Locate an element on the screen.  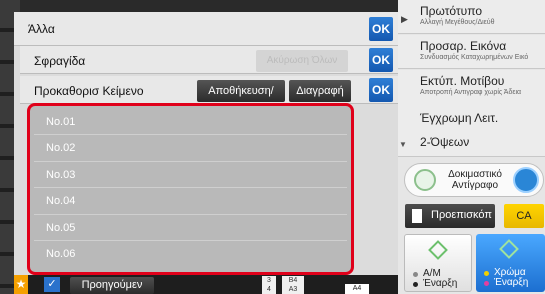
sample-copy-button: Δοκιμαστικό Αντίγραφο is located at coordinates (474, 180).